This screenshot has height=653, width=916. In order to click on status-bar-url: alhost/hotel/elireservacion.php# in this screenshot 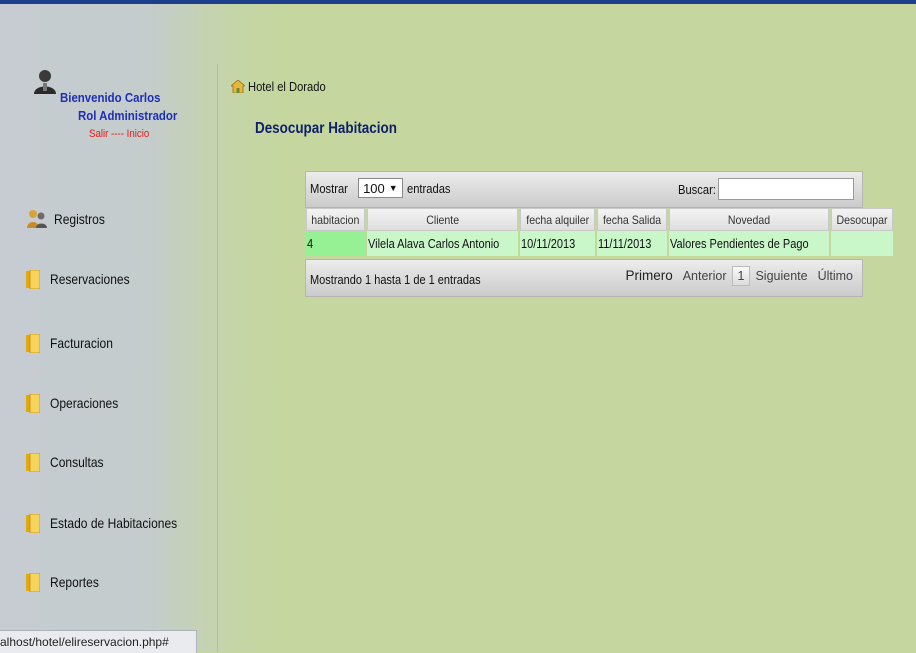, I will do `click(98, 641)`.